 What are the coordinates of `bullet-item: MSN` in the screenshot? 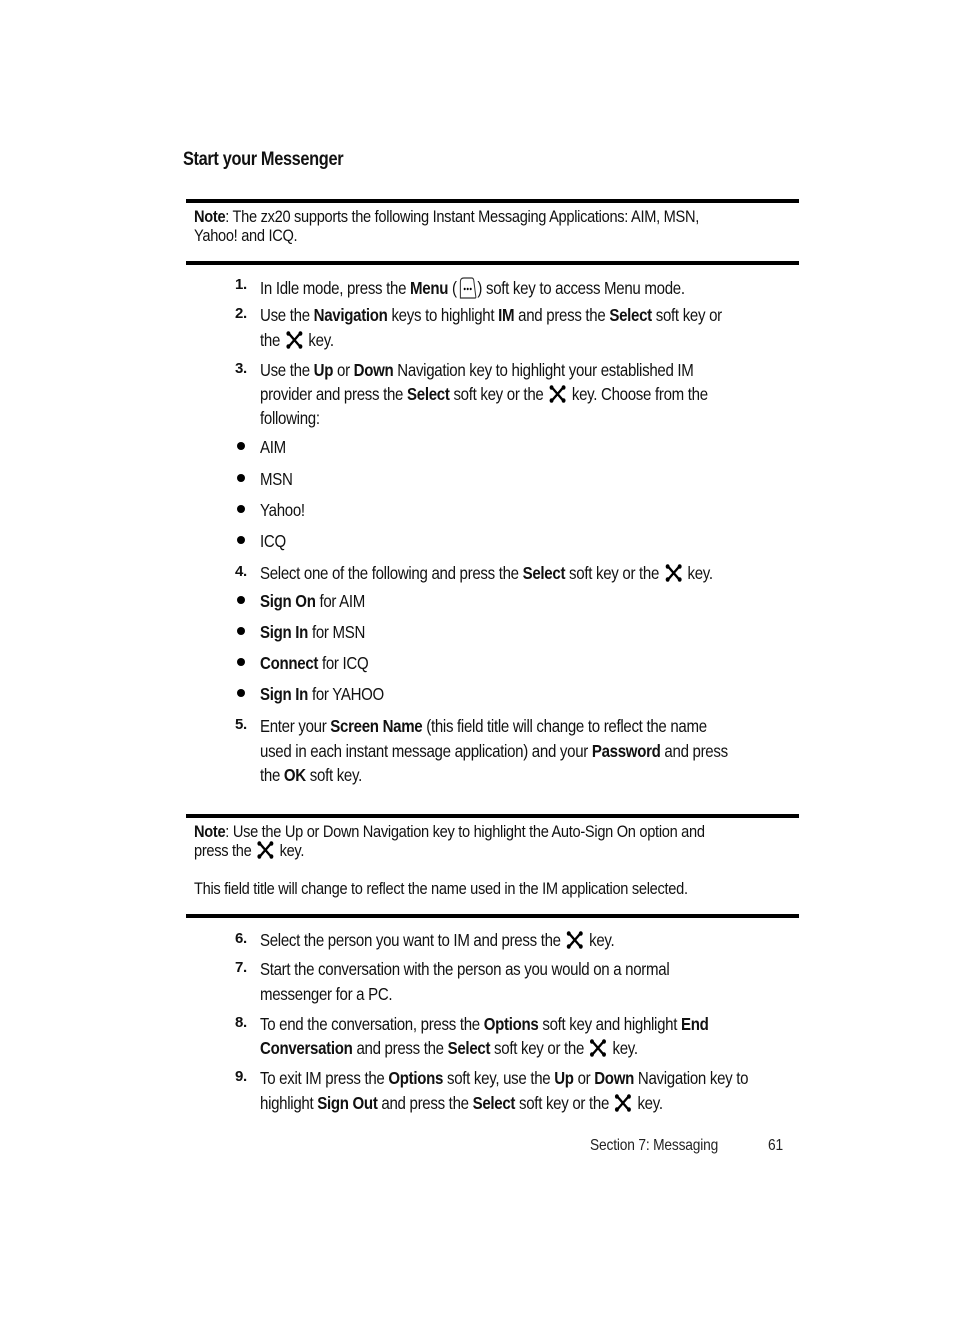 It's located at (477, 480).